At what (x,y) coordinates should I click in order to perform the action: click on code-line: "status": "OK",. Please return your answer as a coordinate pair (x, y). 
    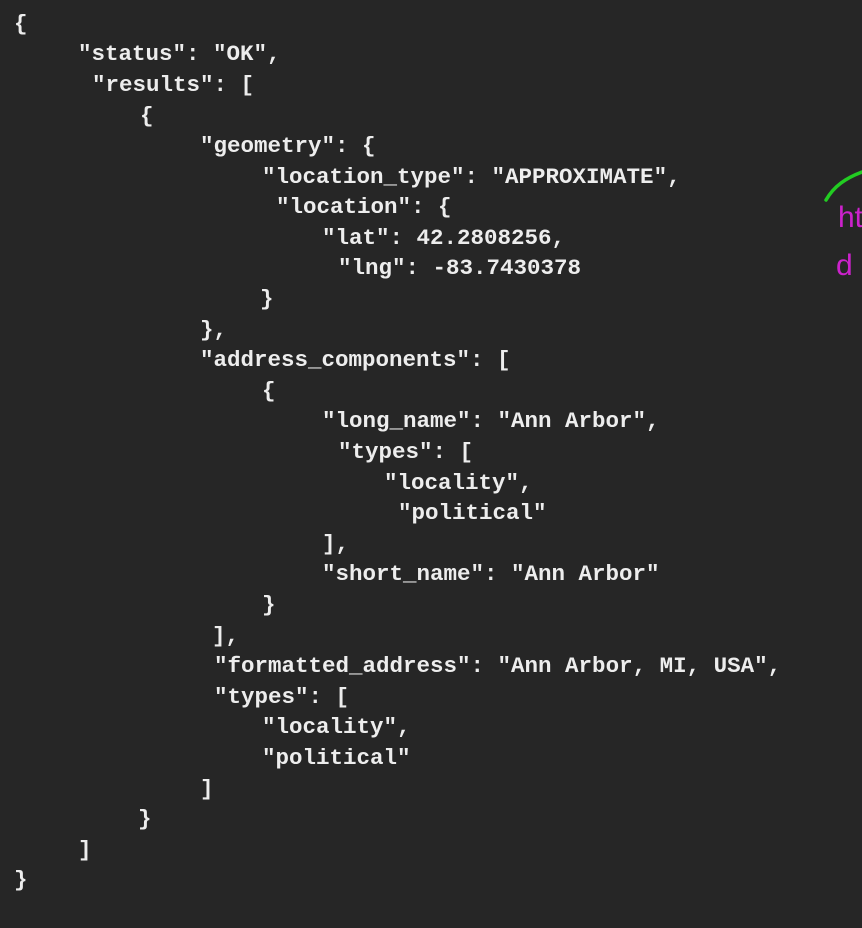
    Looking at the image, I should click on (179, 54).